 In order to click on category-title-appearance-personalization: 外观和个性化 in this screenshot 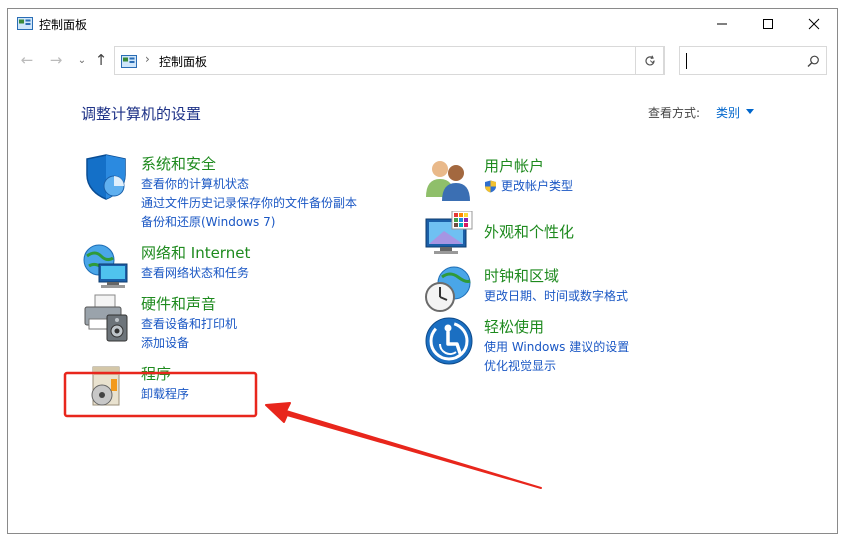, I will do `click(529, 231)`.